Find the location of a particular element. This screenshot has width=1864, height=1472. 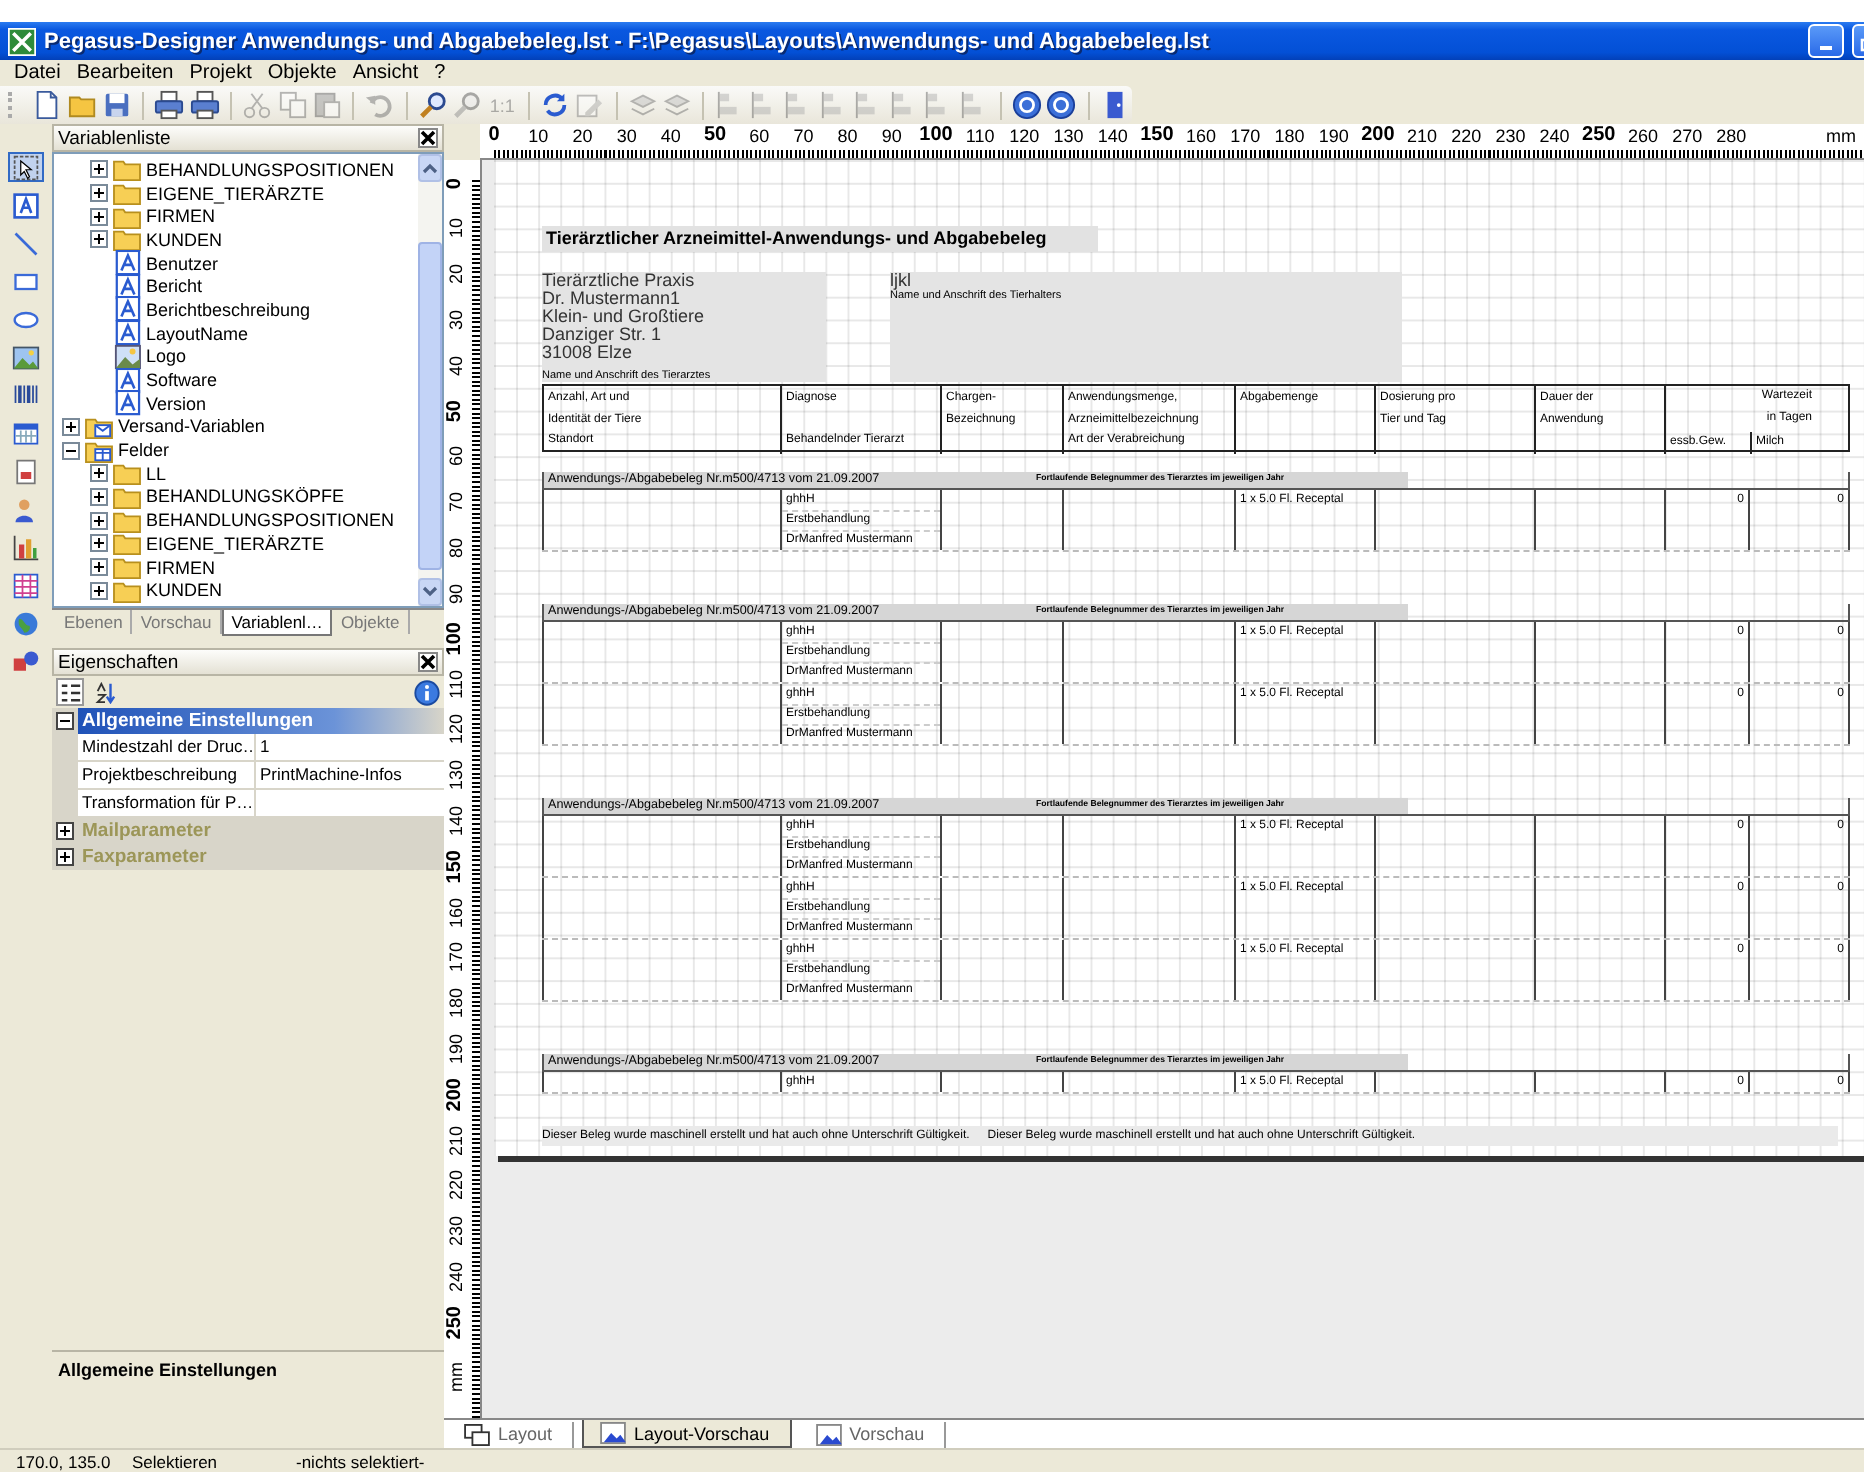

tree-item: Logo is located at coordinates (166, 356).